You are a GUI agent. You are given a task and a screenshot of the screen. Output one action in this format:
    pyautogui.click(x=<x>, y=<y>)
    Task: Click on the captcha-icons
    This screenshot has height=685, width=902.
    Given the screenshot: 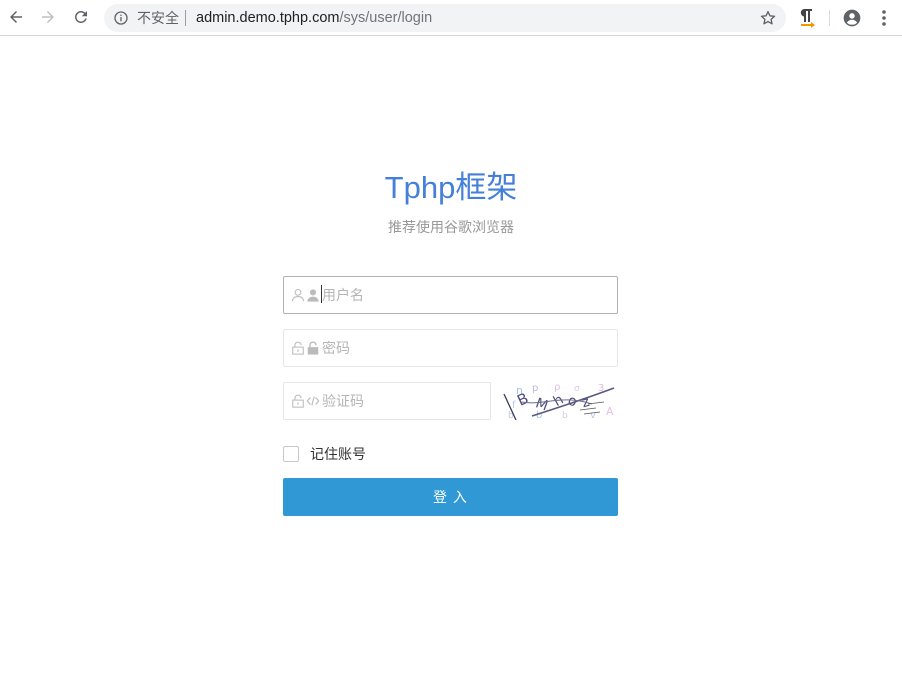 What is the action you would take?
    pyautogui.click(x=305, y=402)
    